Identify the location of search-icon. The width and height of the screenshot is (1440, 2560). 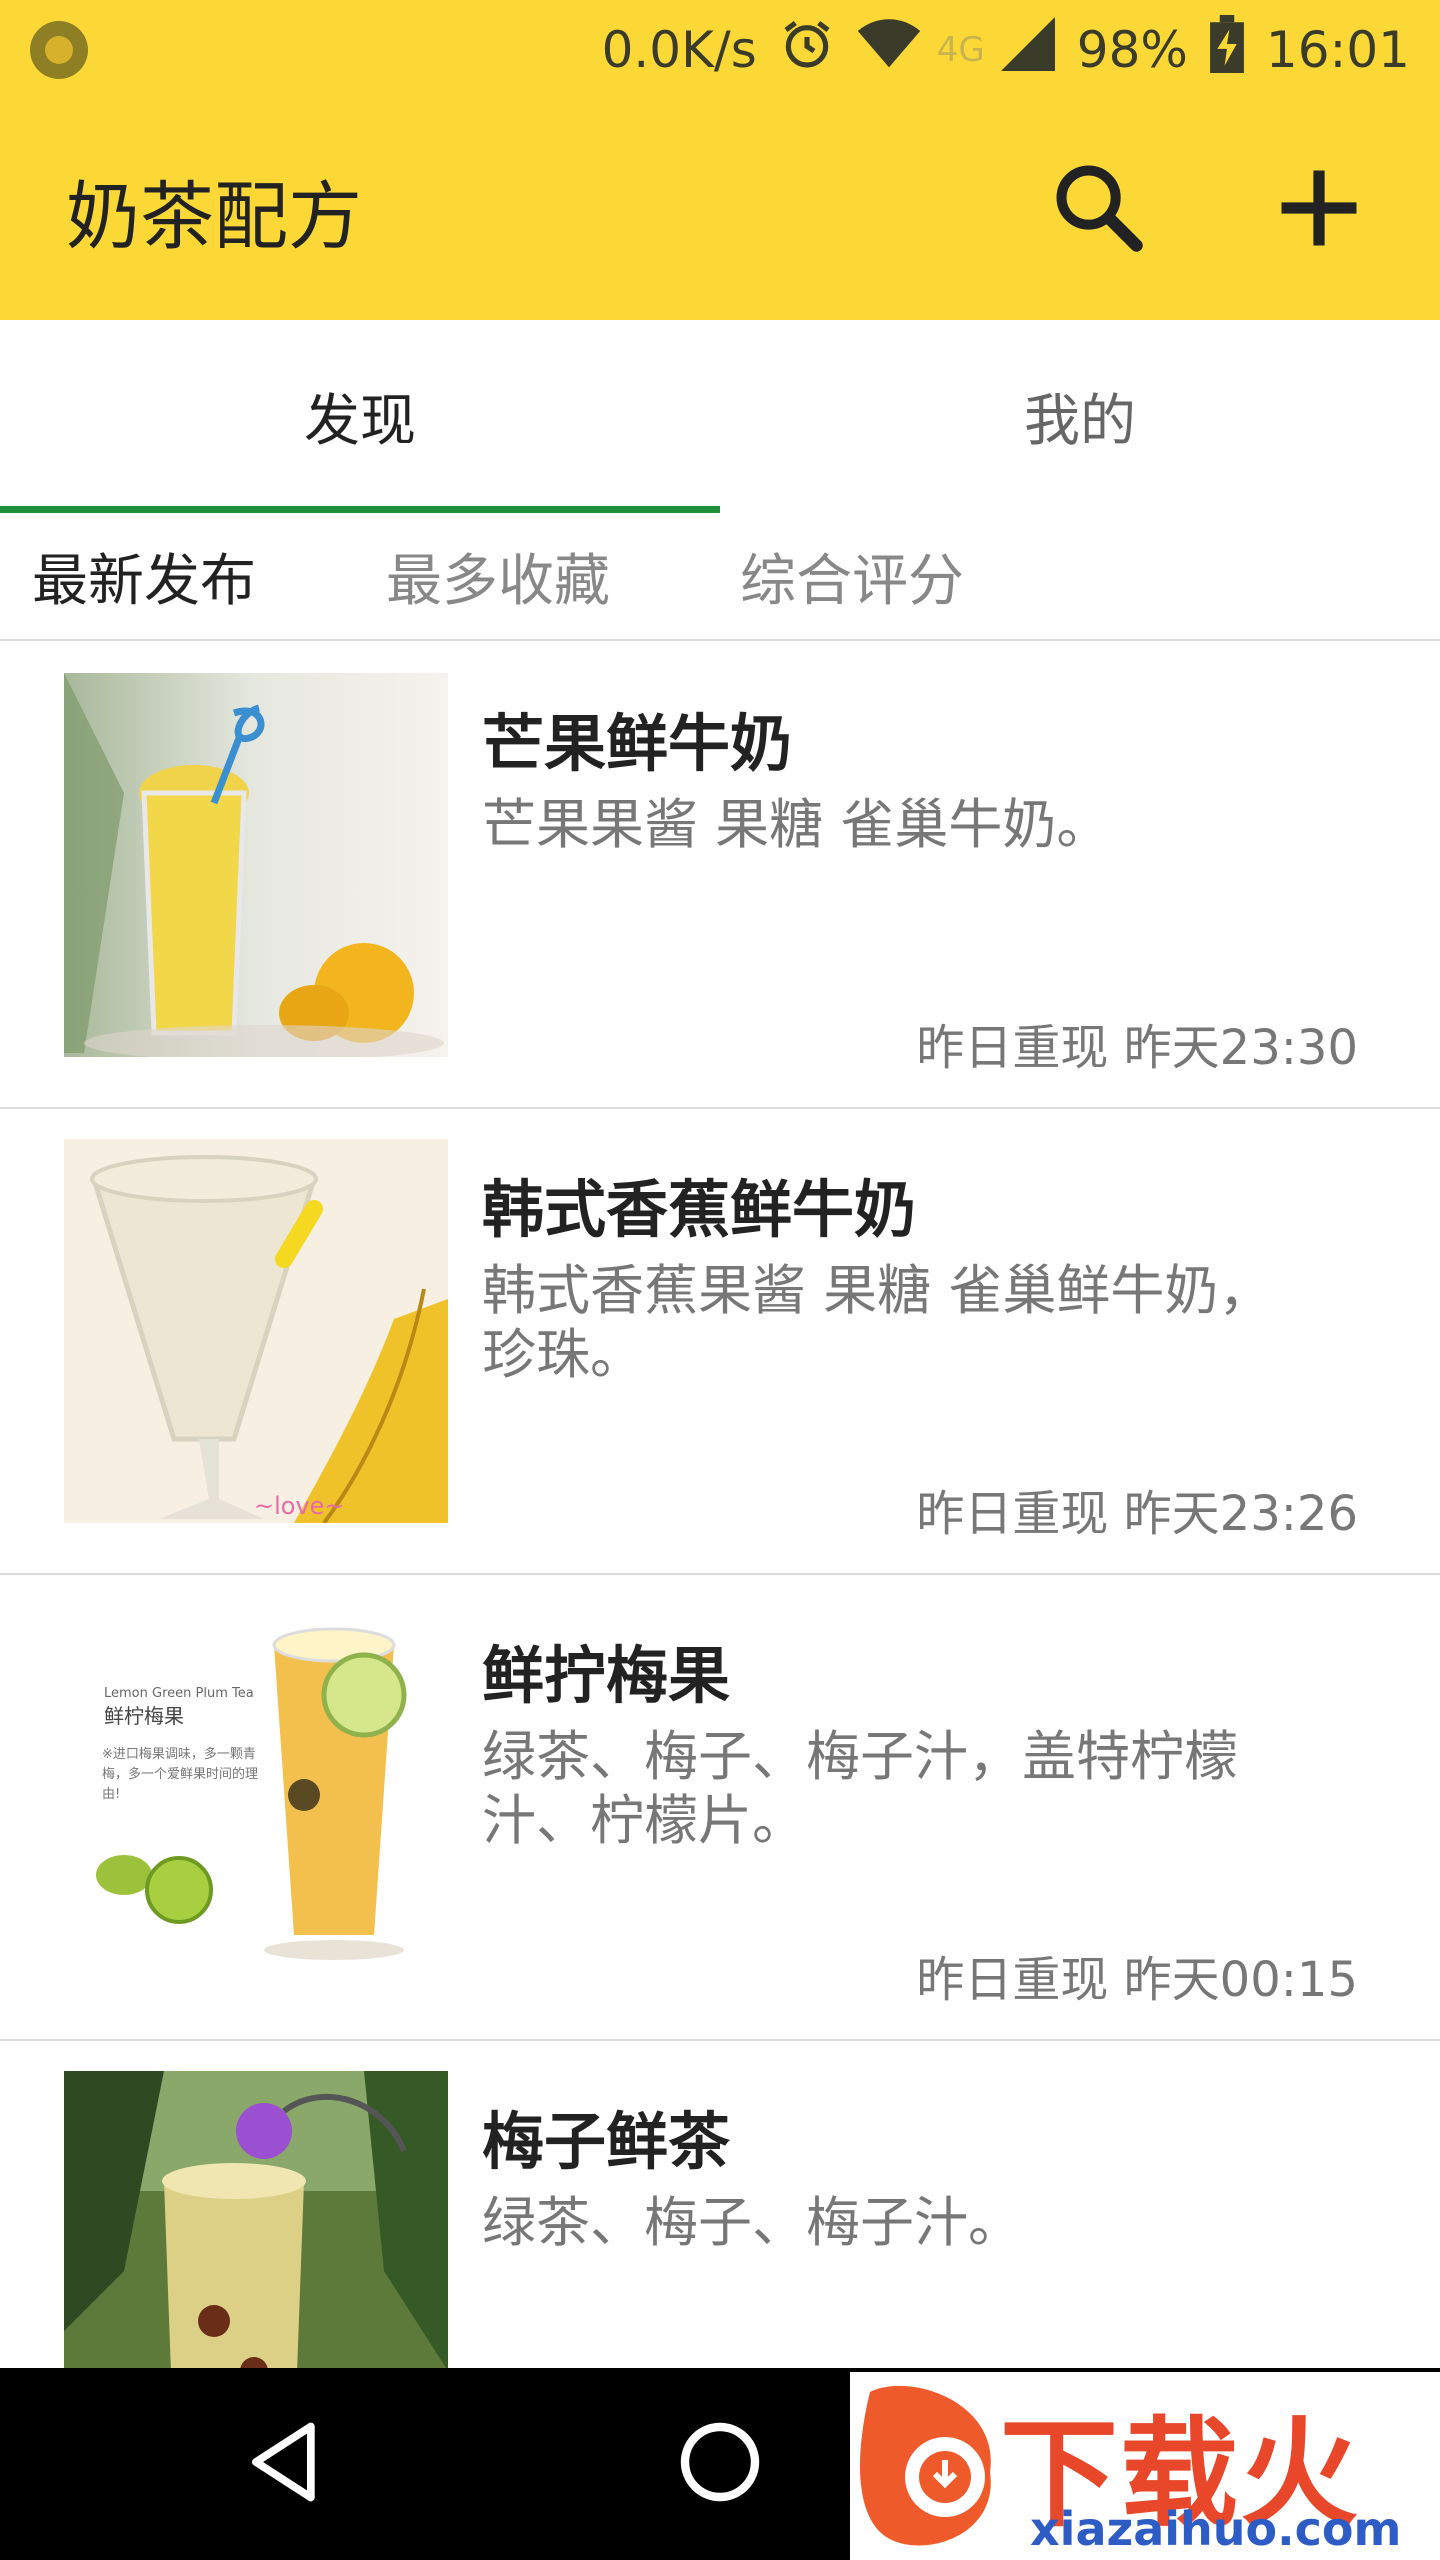
(1099, 210).